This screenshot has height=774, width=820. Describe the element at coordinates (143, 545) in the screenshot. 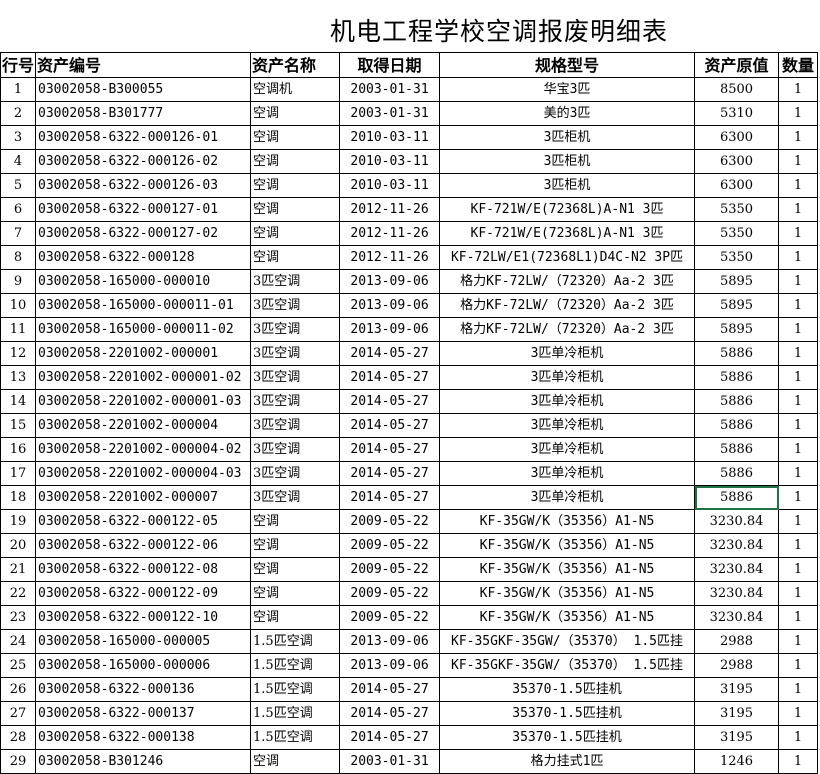

I see `asset-id-cell: 03002058-6322-000122-06` at that location.